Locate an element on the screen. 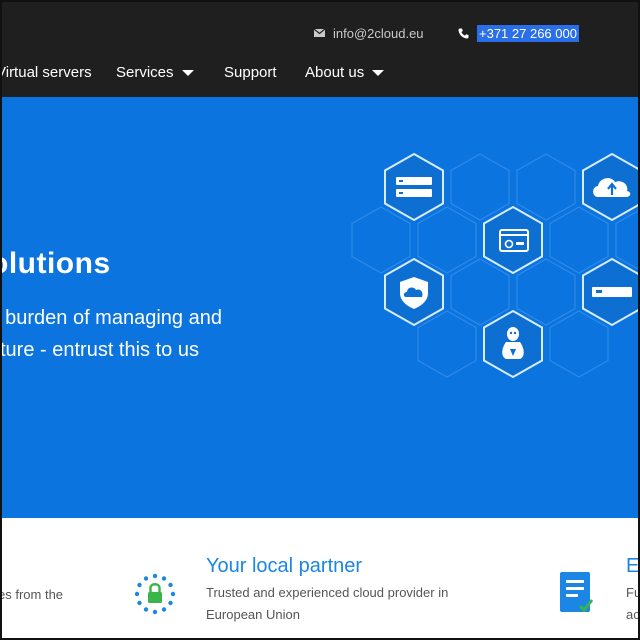  feature-right-title: E is located at coordinates (633, 566).